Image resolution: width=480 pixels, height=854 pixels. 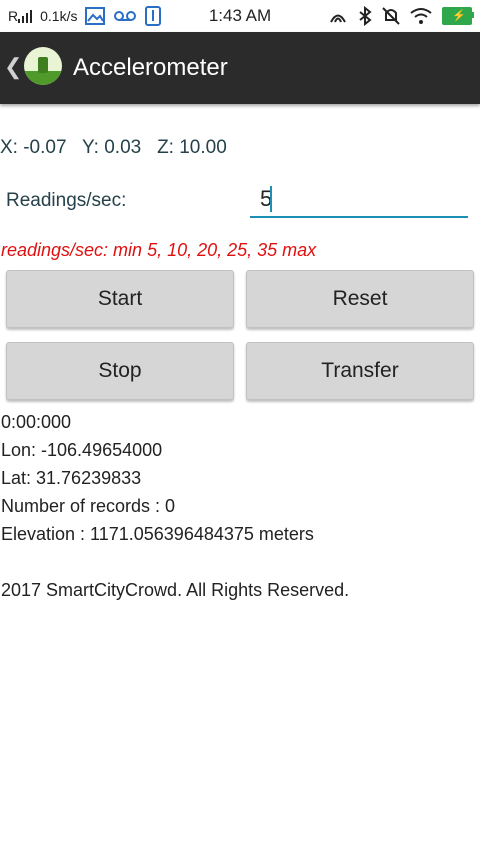 I want to click on z-value: 10.00, so click(x=203, y=147).